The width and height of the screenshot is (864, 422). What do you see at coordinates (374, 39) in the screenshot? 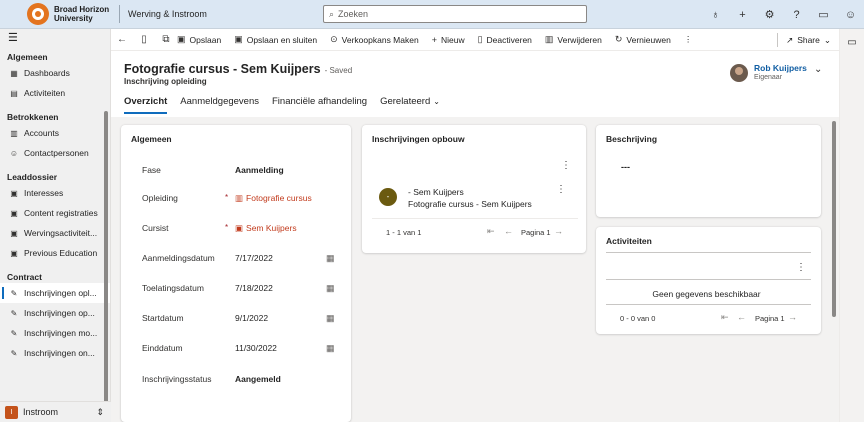
I see `create-opportunity-button: ⊙ Verkoopkans Maken` at bounding box center [374, 39].